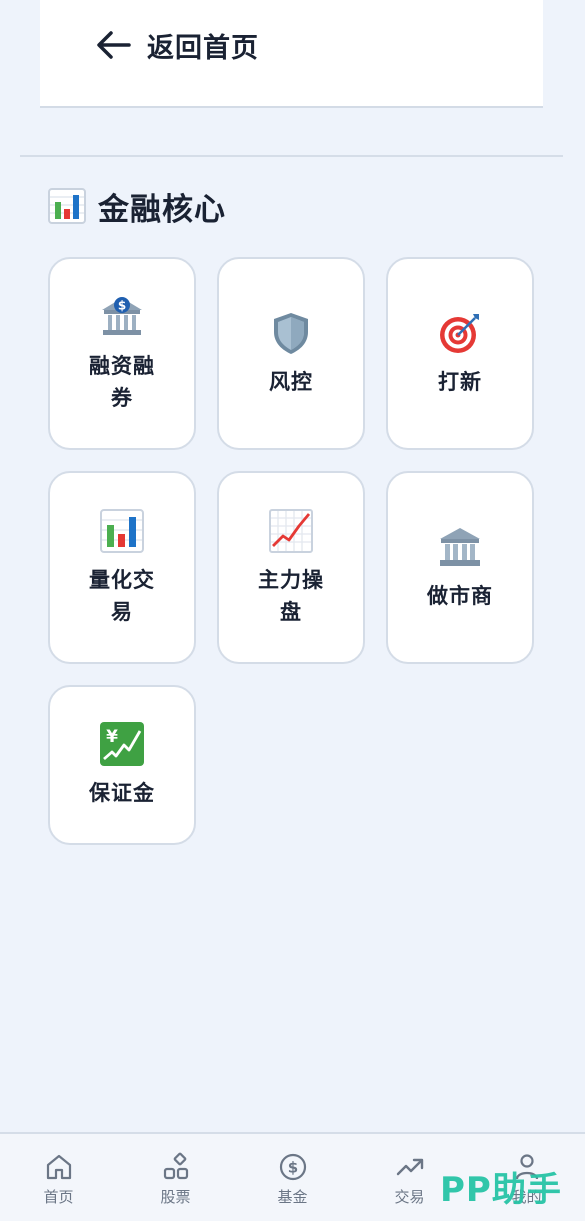 The width and height of the screenshot is (585, 1221). I want to click on target-icon, so click(459, 333).